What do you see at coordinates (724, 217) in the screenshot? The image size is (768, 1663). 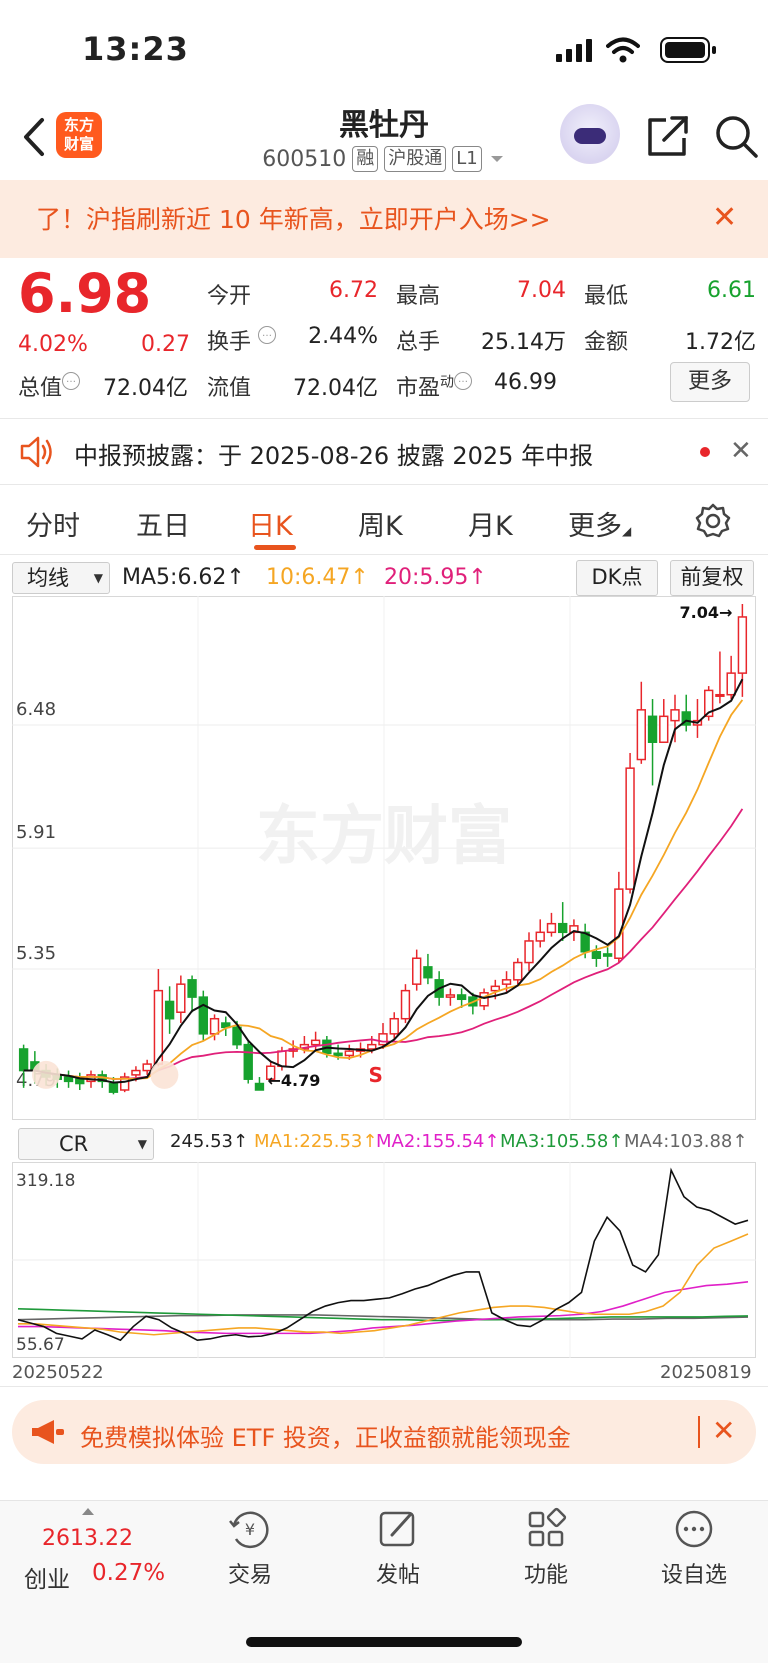 I see `banner-close-icon: ✕` at bounding box center [724, 217].